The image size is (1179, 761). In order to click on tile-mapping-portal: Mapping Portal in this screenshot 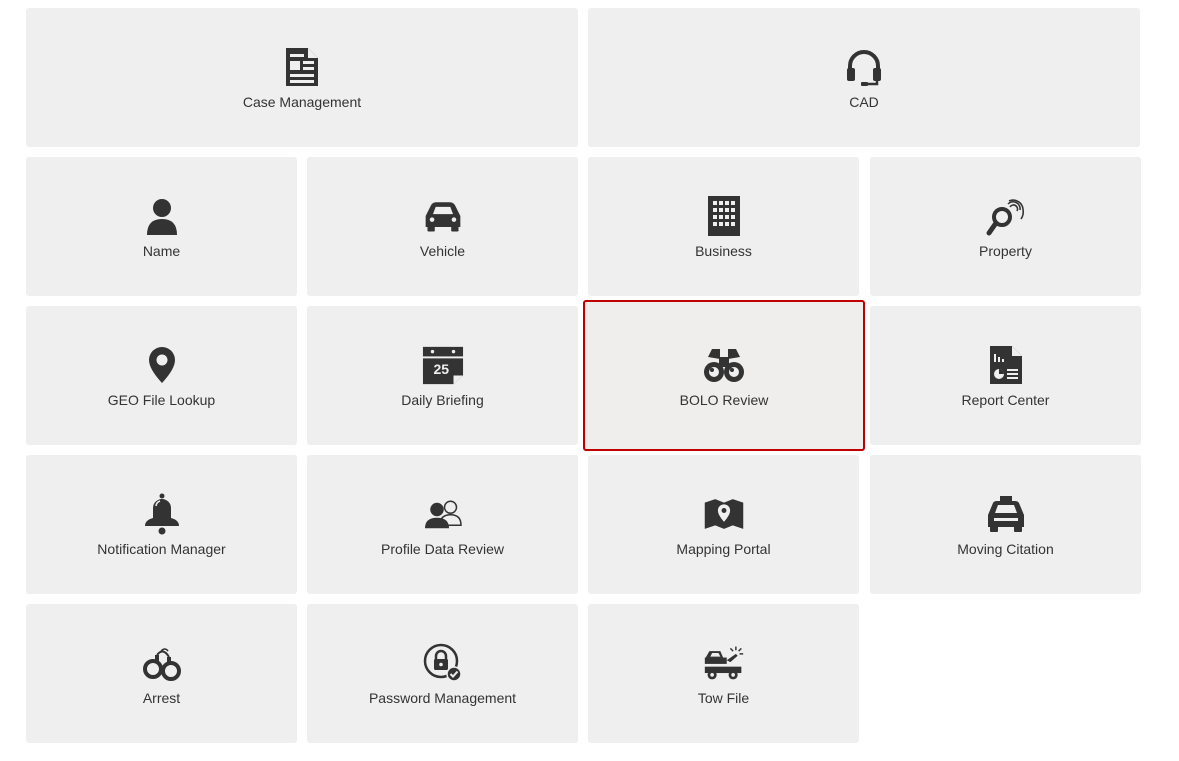, I will do `click(723, 524)`.